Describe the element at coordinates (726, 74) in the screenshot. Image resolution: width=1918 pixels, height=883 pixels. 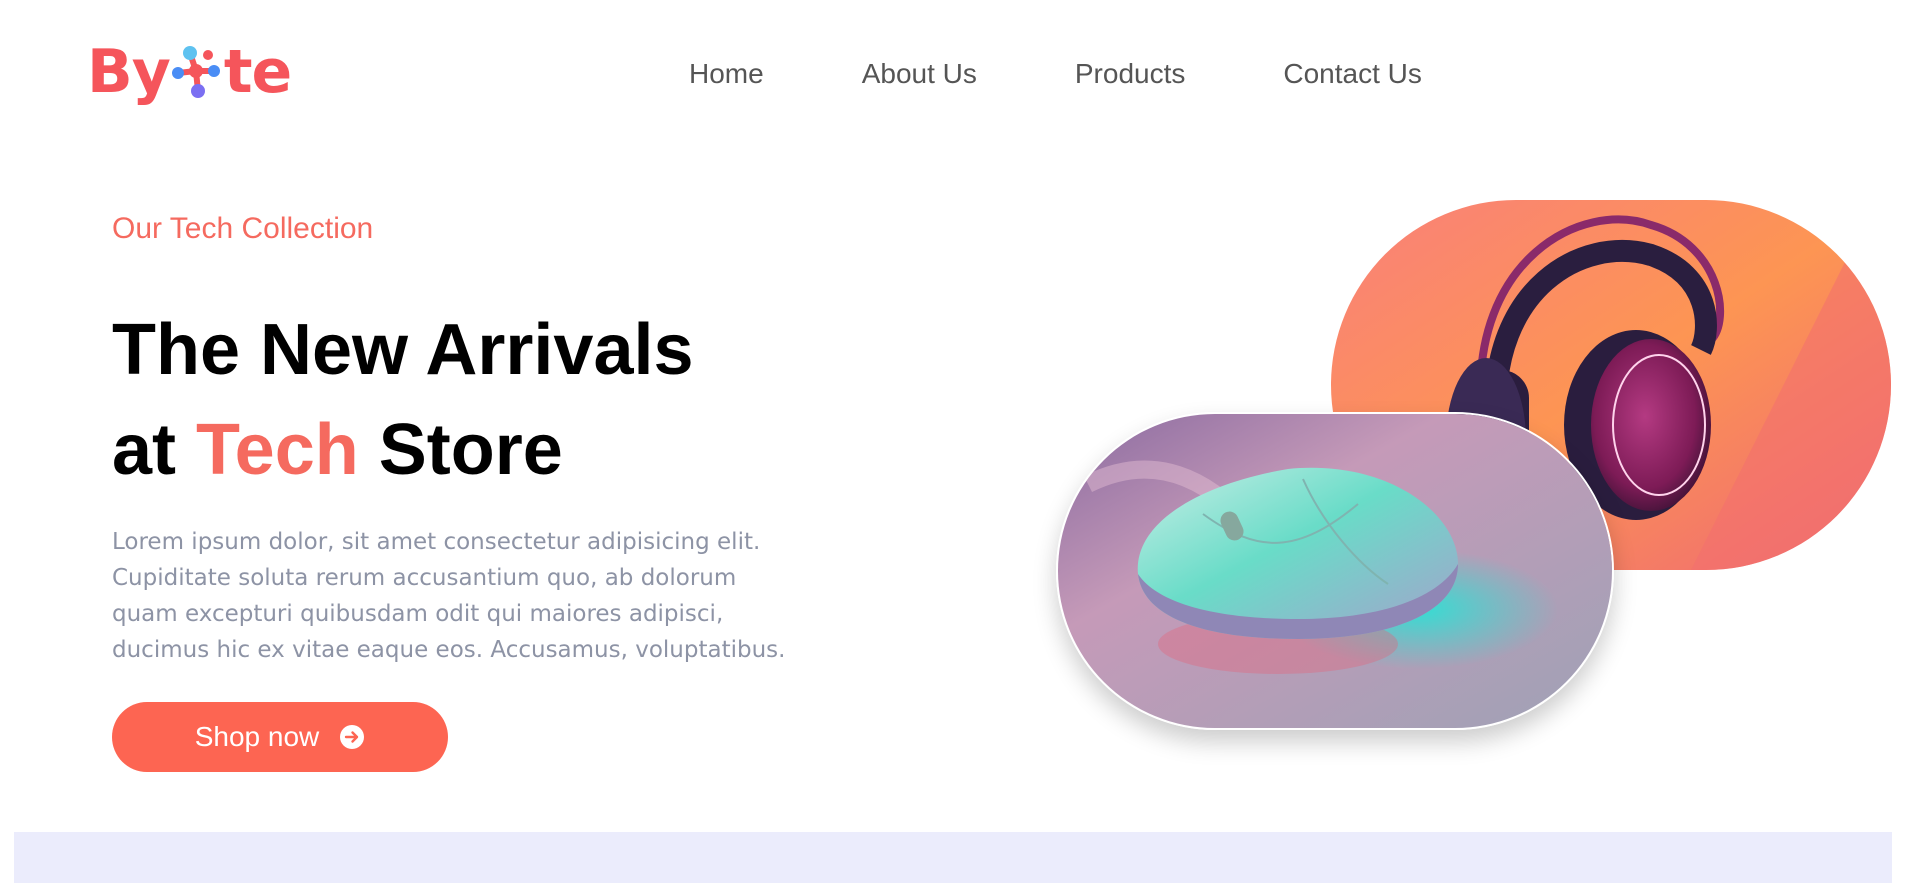
I see `nav-home: Home` at that location.